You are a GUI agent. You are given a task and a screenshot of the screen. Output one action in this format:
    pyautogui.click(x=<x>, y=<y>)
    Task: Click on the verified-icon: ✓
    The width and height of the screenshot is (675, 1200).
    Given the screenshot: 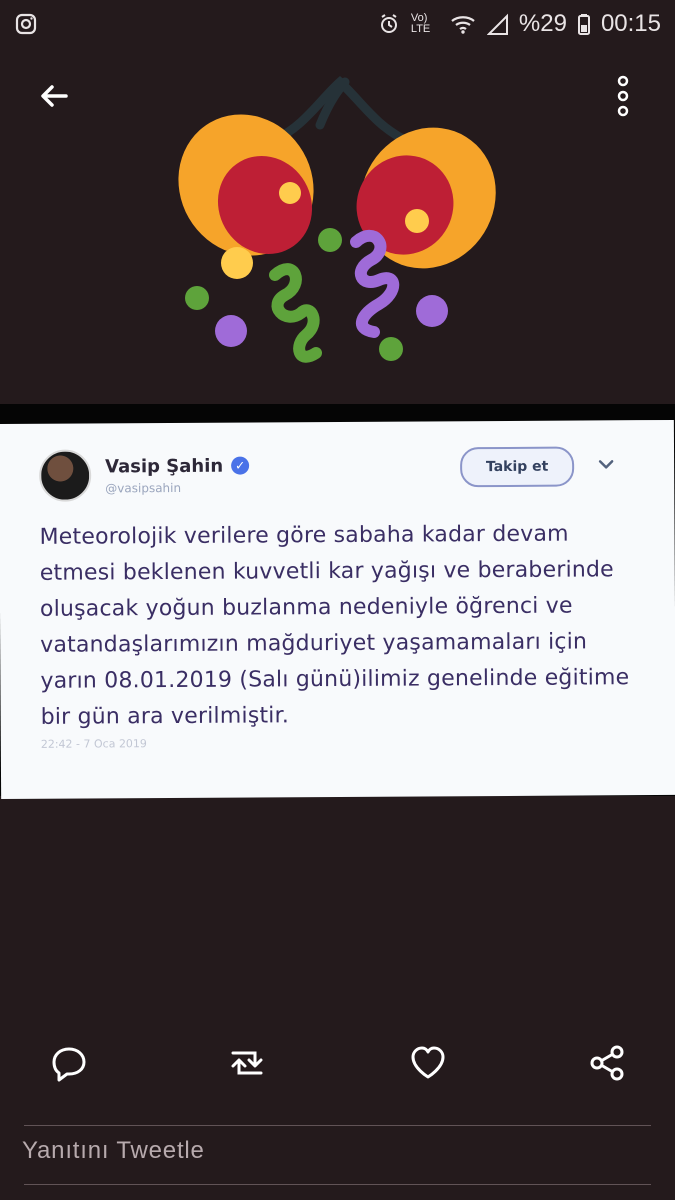 What is the action you would take?
    pyautogui.click(x=240, y=465)
    